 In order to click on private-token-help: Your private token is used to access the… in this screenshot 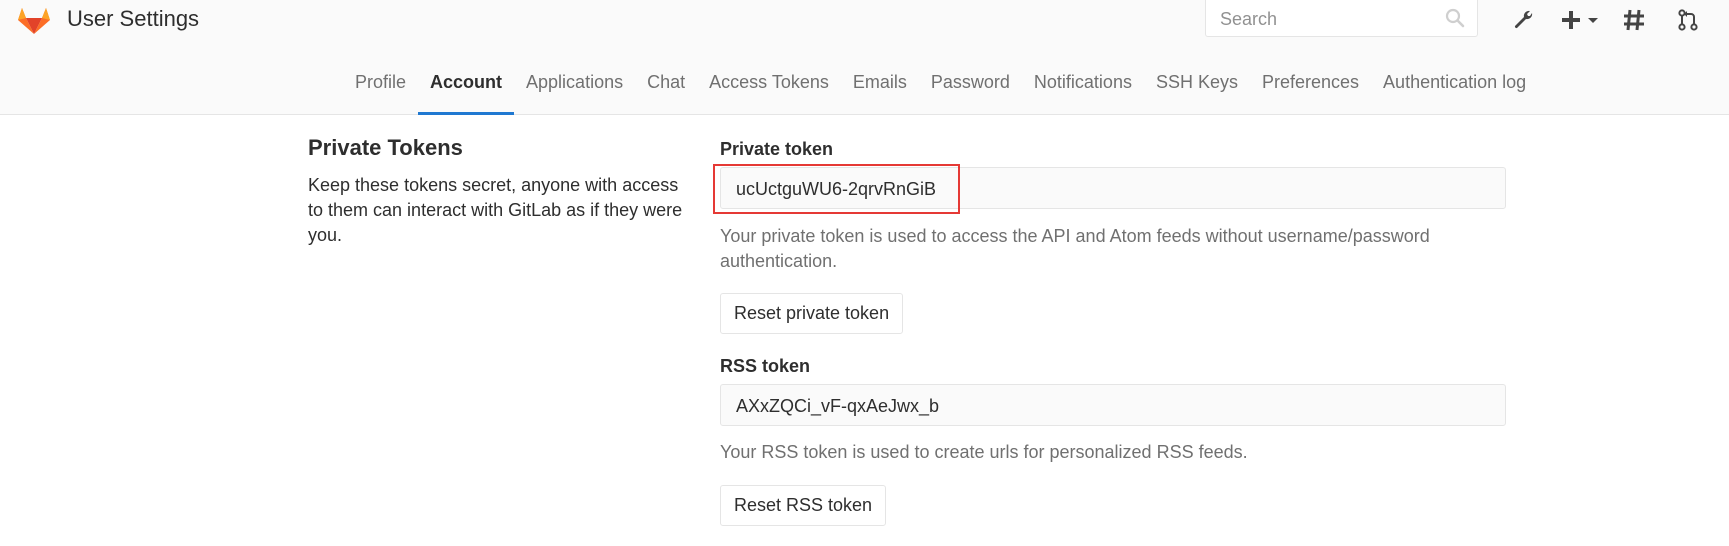, I will do `click(1075, 248)`.